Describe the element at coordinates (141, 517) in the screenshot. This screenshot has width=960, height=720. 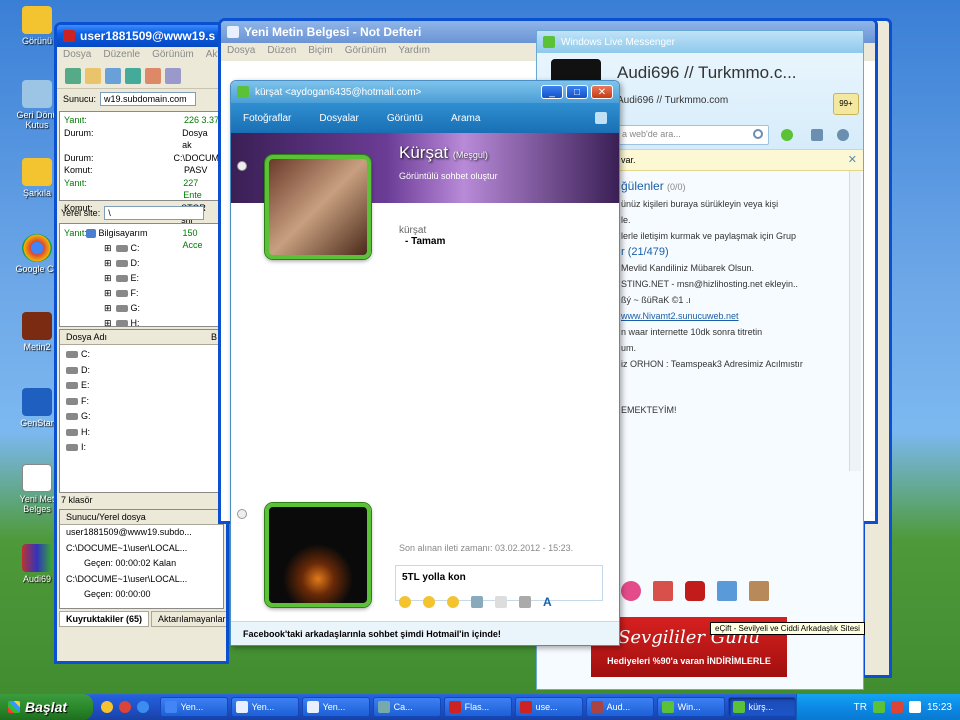
I see `queue-header: Sunucu/Yerel dosya` at that location.